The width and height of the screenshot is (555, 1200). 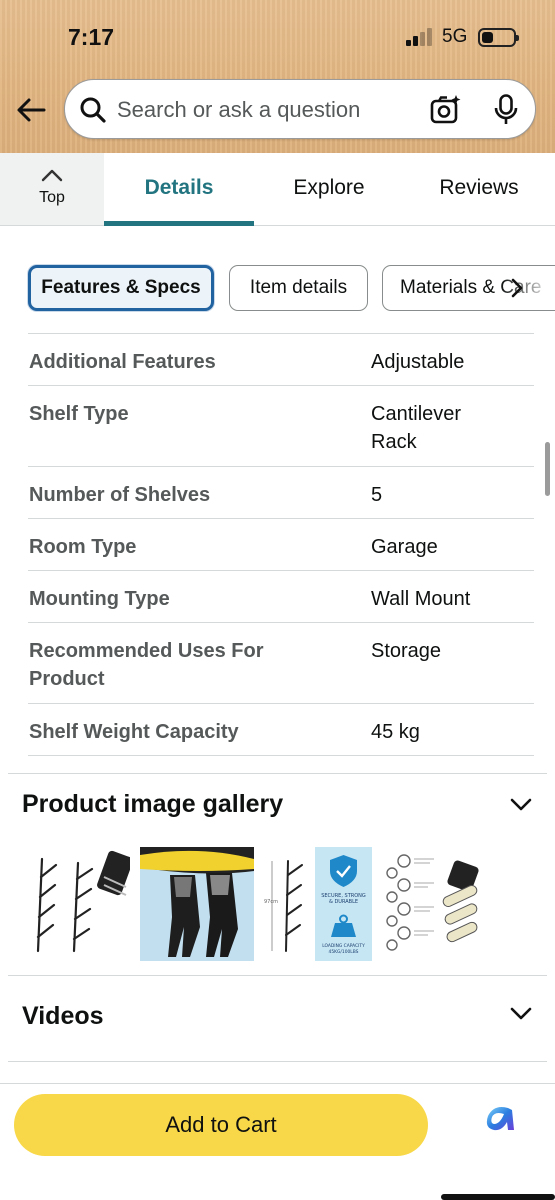 I want to click on spec-value: Cantilever Rack, so click(x=416, y=428).